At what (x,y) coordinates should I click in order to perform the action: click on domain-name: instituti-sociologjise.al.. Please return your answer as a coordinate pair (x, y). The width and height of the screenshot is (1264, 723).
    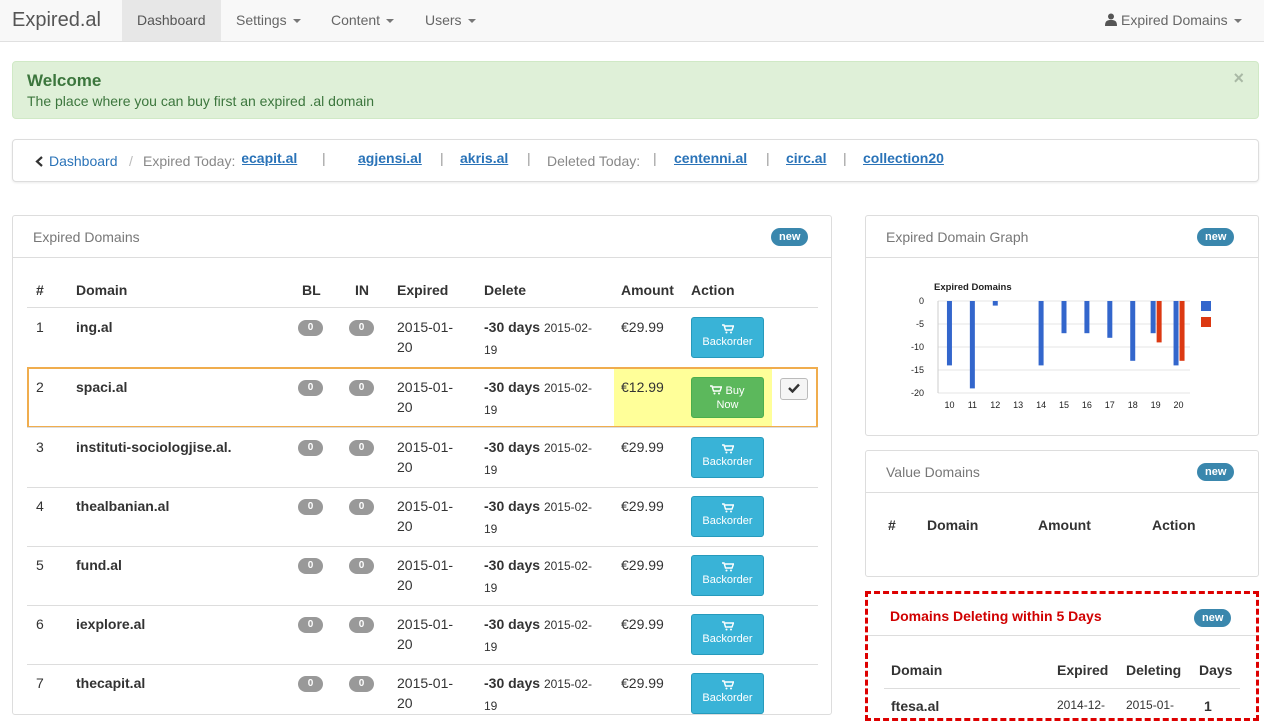
    Looking at the image, I should click on (154, 447).